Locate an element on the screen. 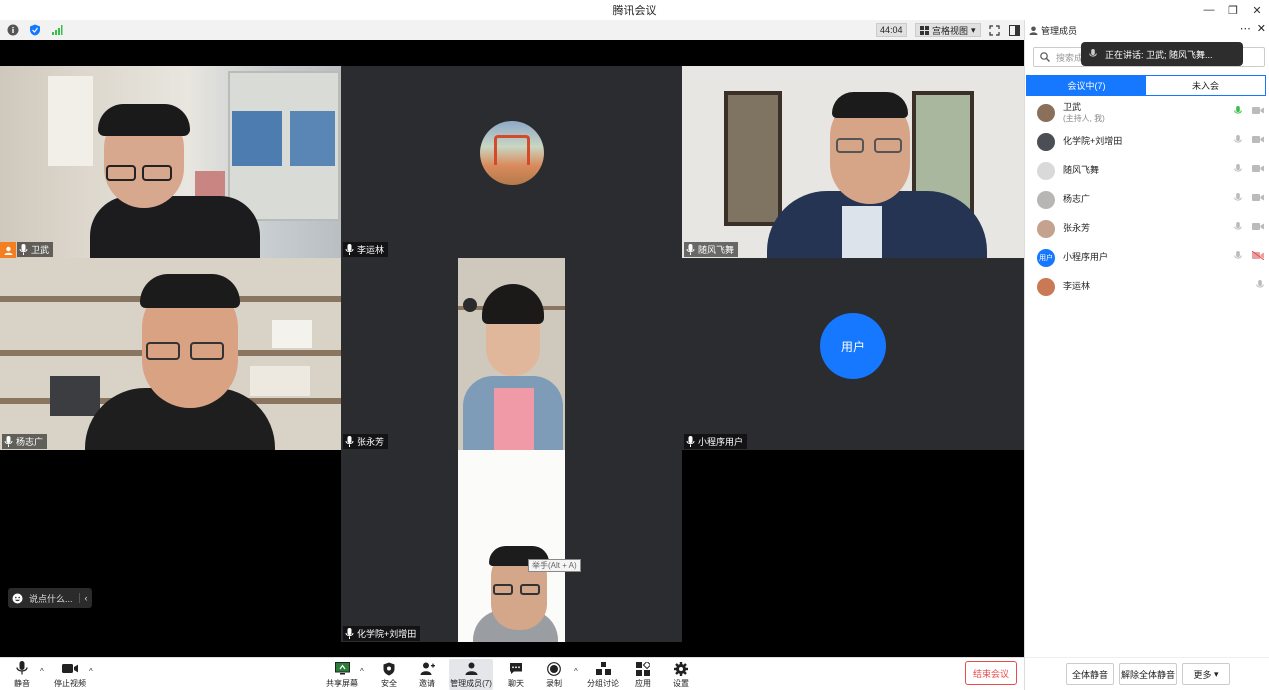 The width and height of the screenshot is (1269, 690). participant-name-tag: 随风飞舞 is located at coordinates (711, 249).